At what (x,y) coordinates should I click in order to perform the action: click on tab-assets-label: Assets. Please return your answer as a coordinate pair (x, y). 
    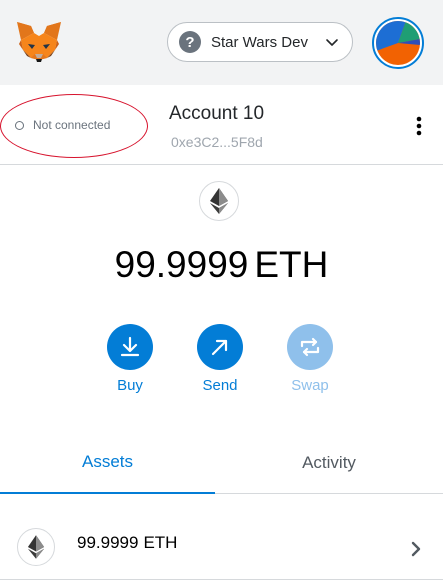
    Looking at the image, I should click on (107, 461).